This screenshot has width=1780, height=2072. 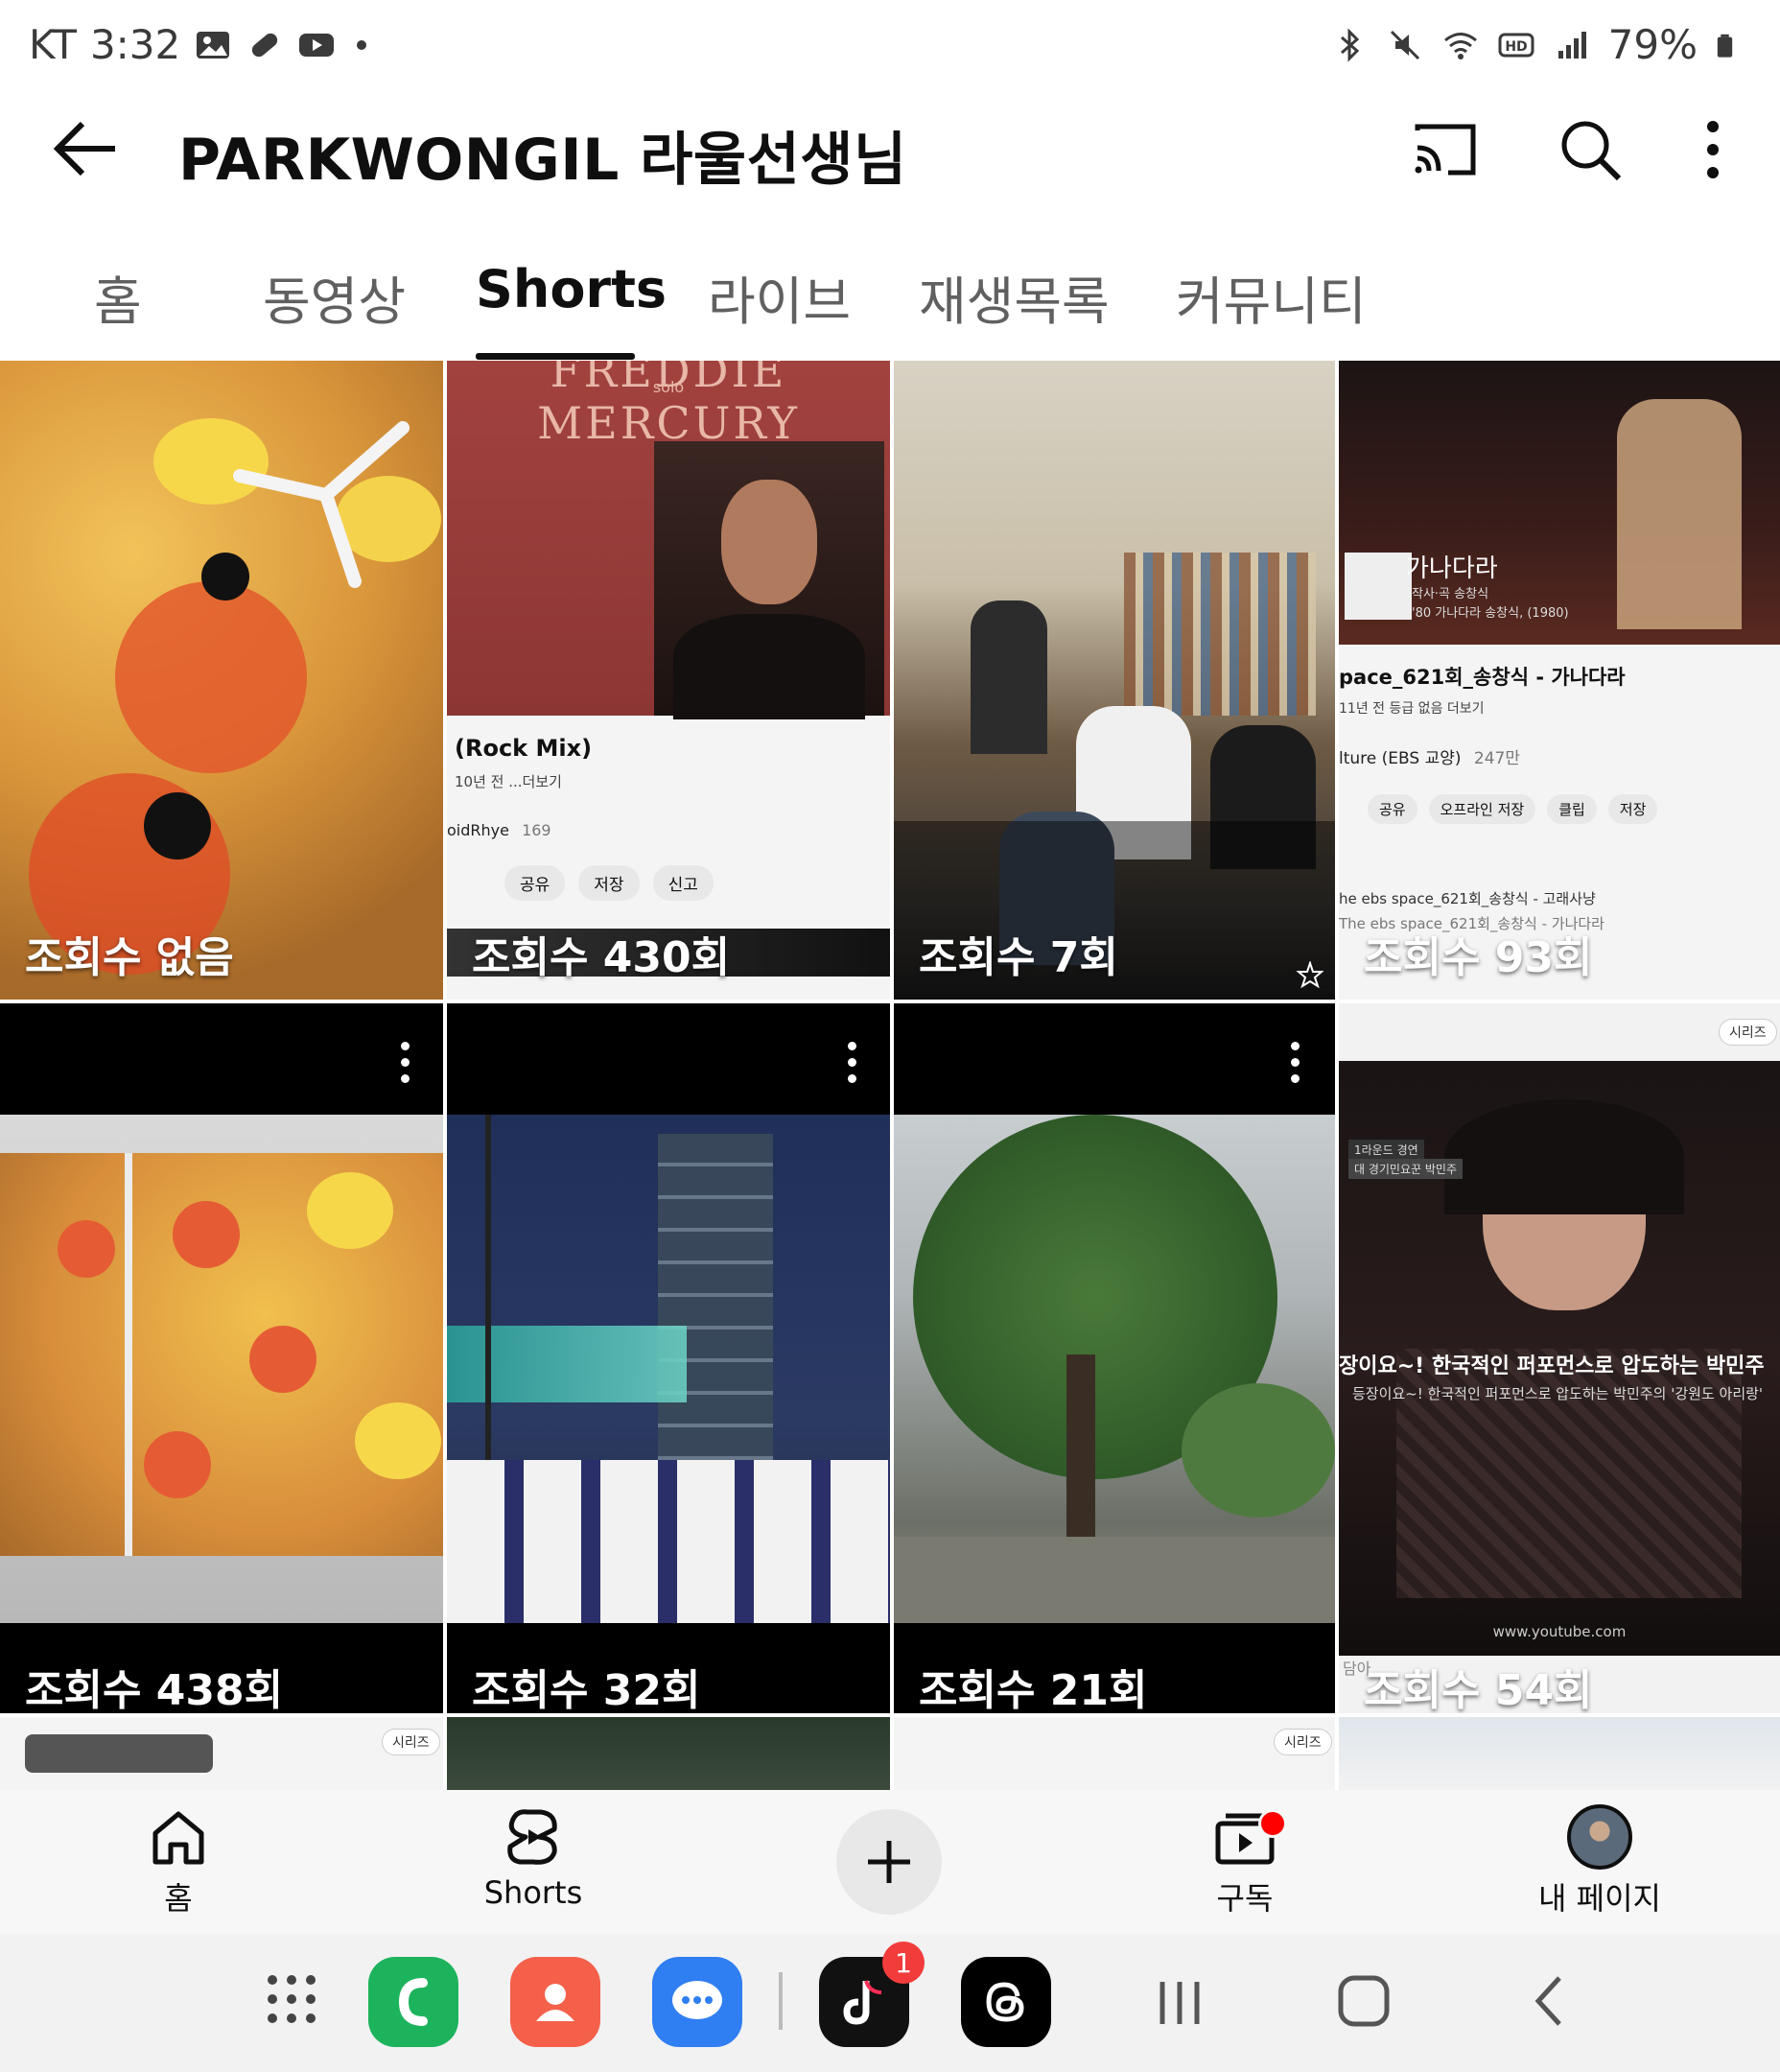 I want to click on short-thumbnail: 조회수 438회, so click(x=221, y=1358).